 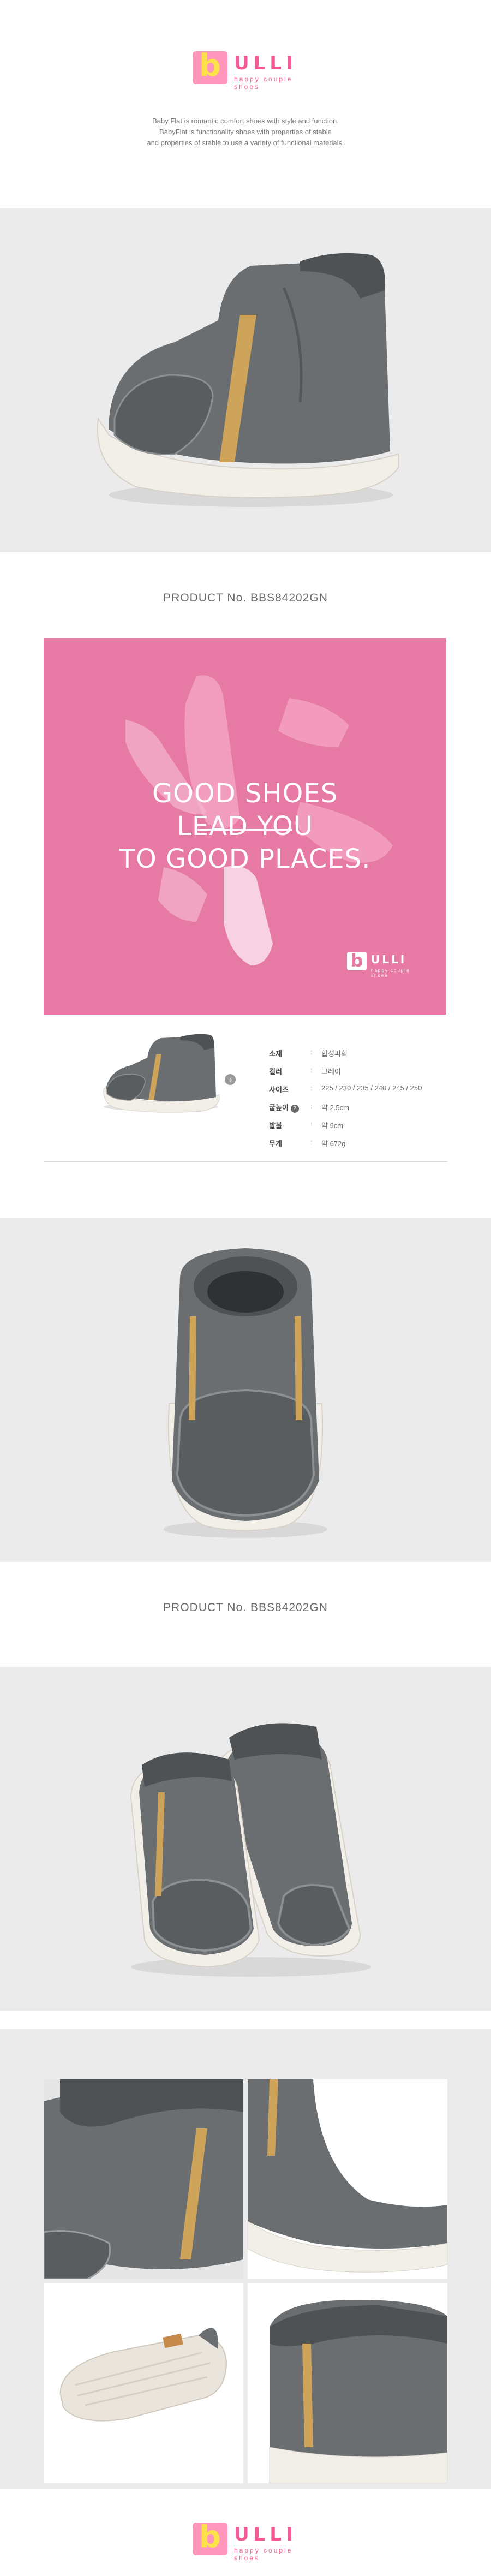 What do you see at coordinates (334, 1054) in the screenshot?
I see `spec-value: 합성피혁` at bounding box center [334, 1054].